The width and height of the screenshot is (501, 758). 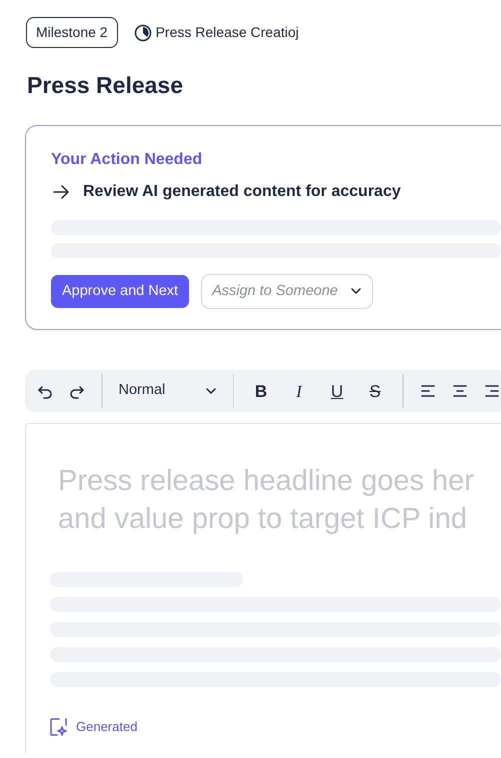 What do you see at coordinates (143, 33) in the screenshot?
I see `progress-icon` at bounding box center [143, 33].